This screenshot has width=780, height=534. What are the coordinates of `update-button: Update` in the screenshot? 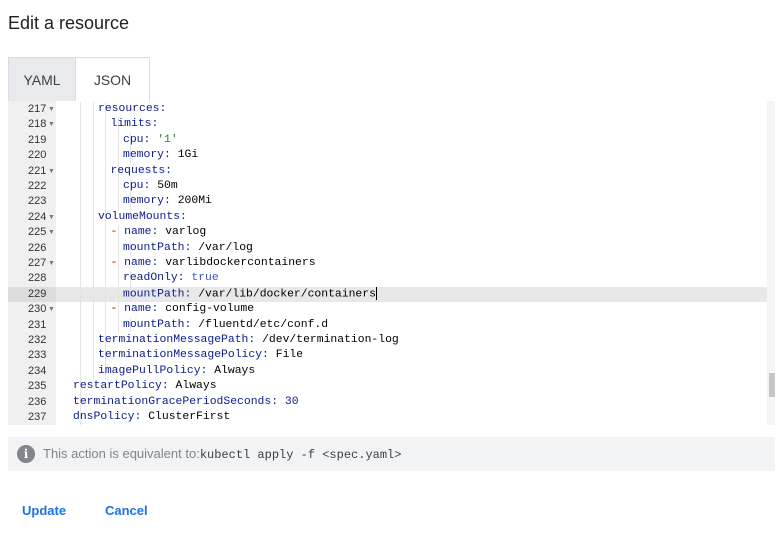 It's located at (44, 510).